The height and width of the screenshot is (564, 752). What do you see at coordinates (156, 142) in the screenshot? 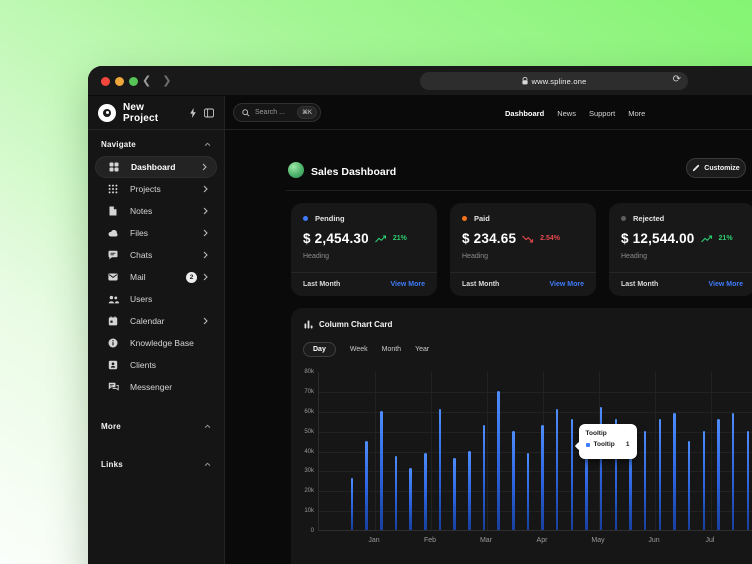
I see `section-navigate: Navigate` at bounding box center [156, 142].